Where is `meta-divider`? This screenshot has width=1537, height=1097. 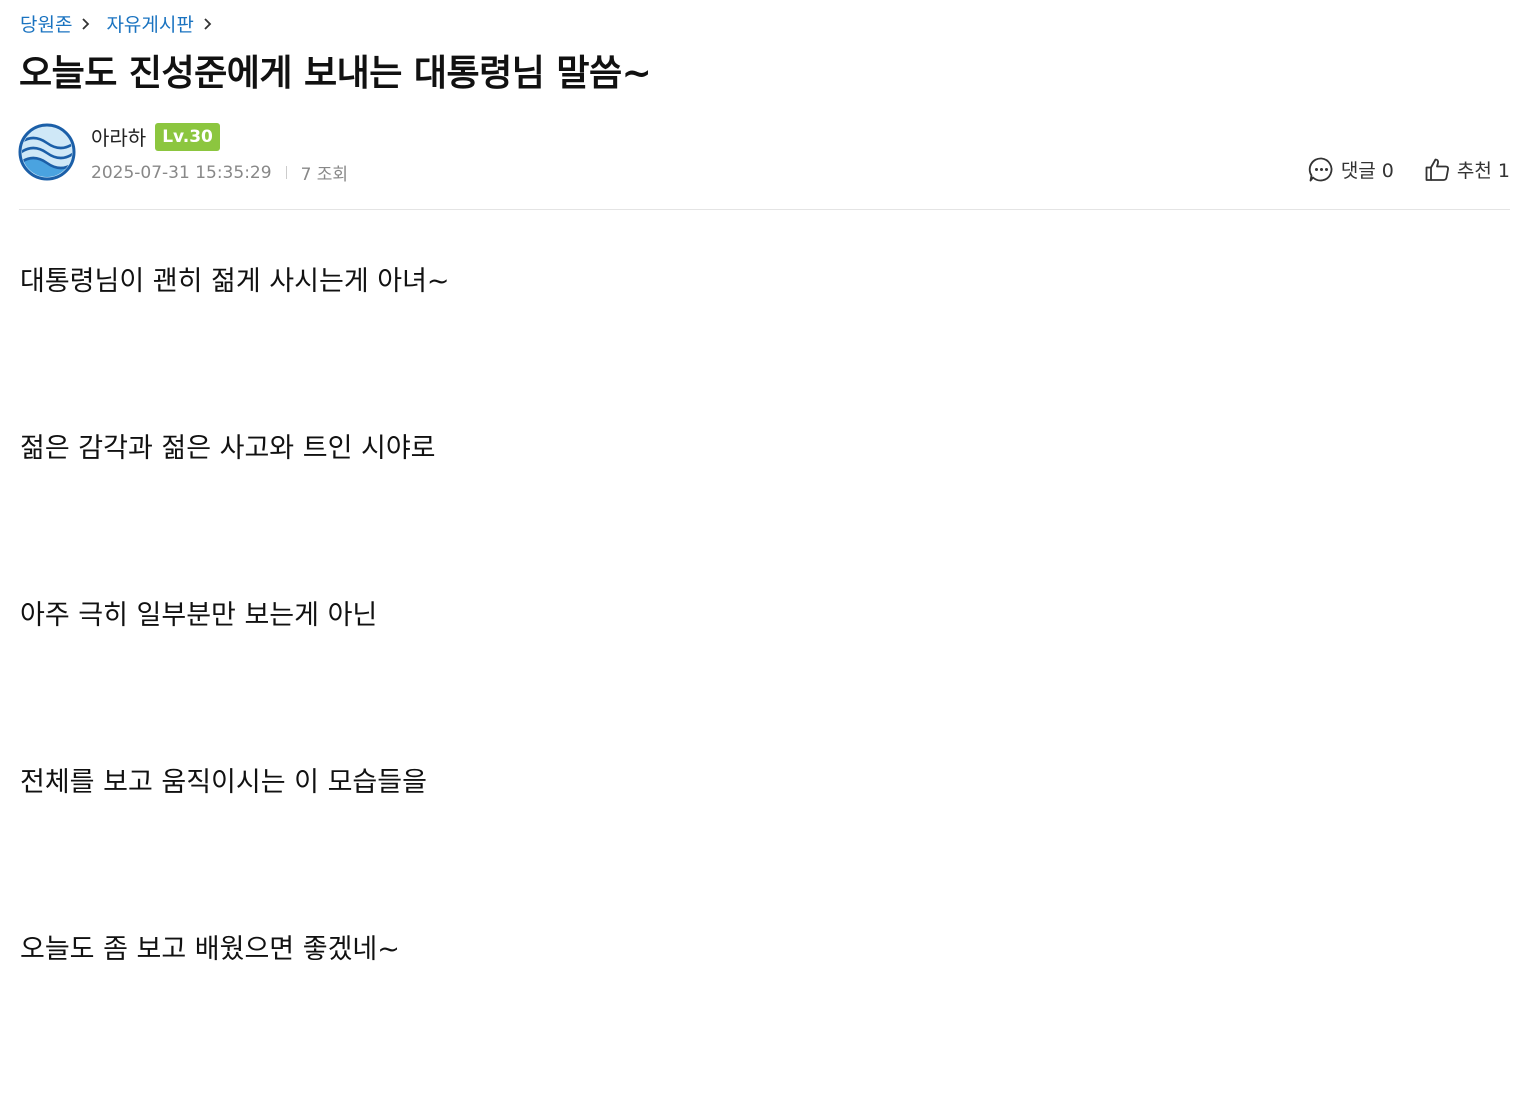
meta-divider is located at coordinates (286, 172).